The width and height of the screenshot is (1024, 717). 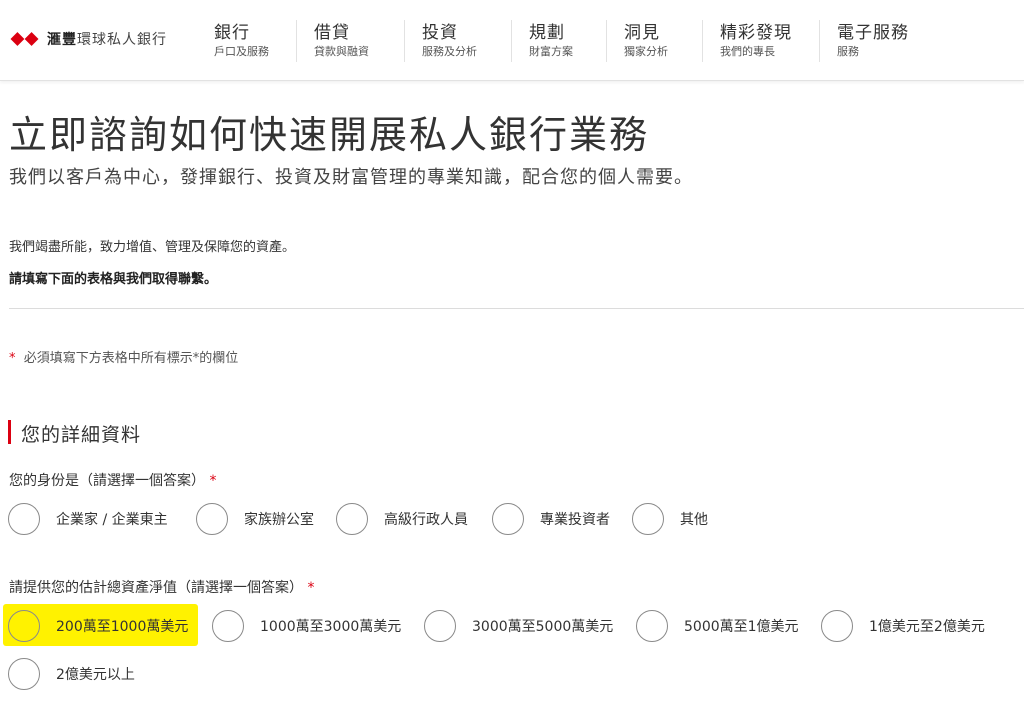 I want to click on identity-option-other: 其他, so click(x=670, y=519).